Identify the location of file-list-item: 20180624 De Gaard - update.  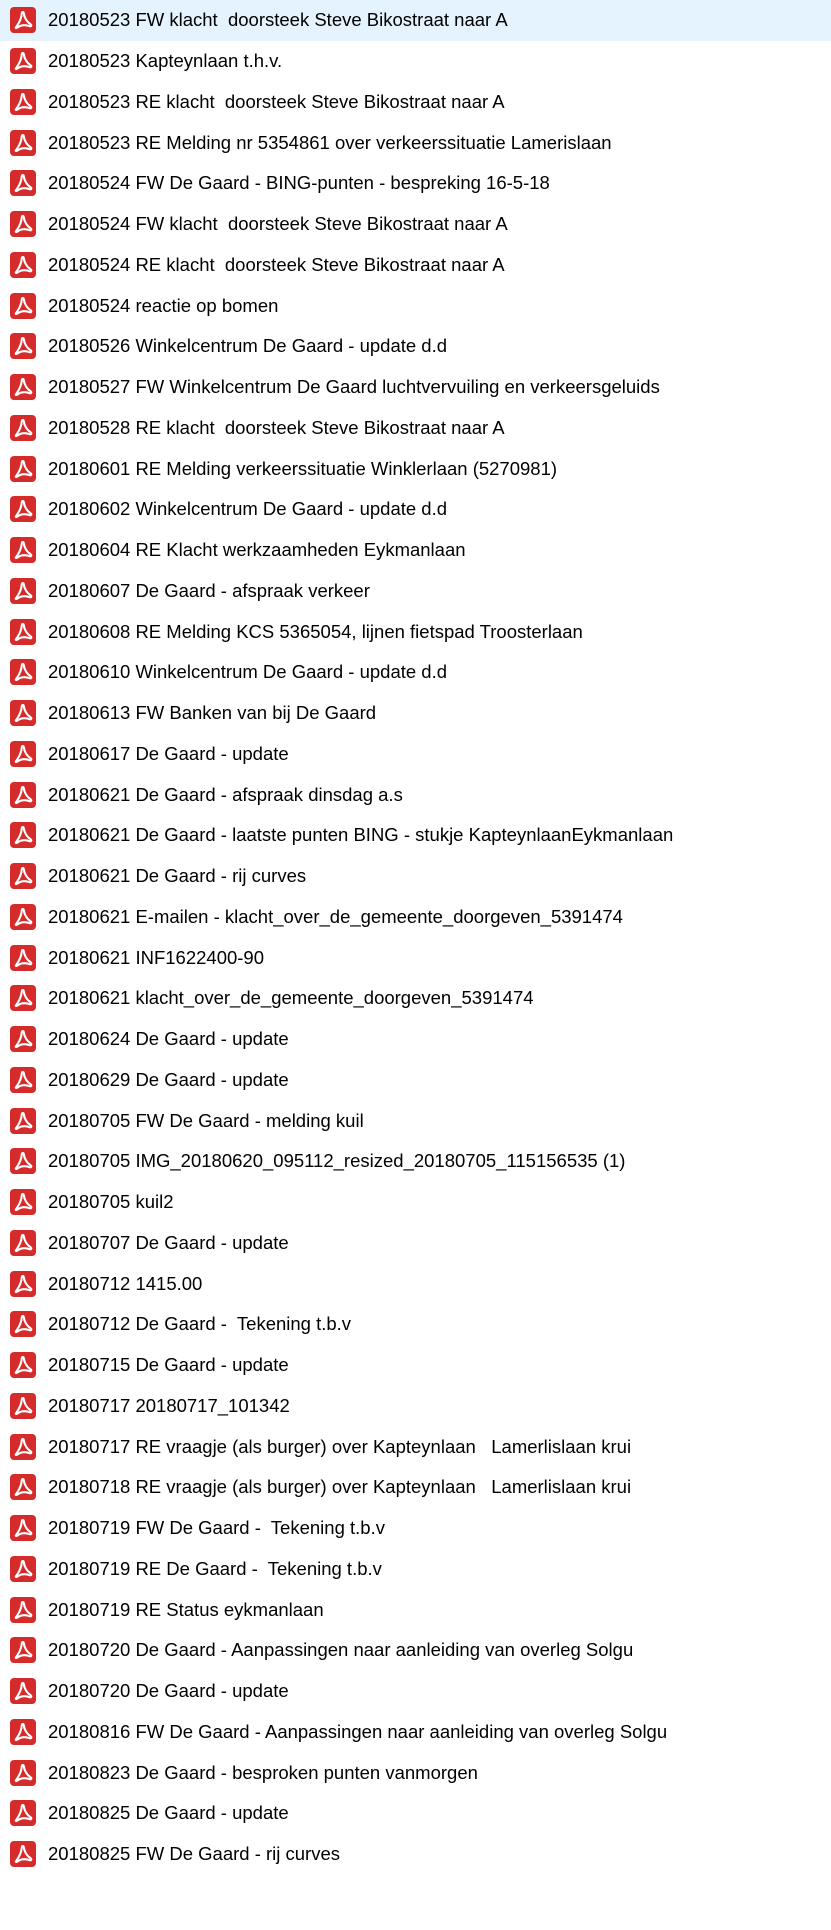
(415, 1039).